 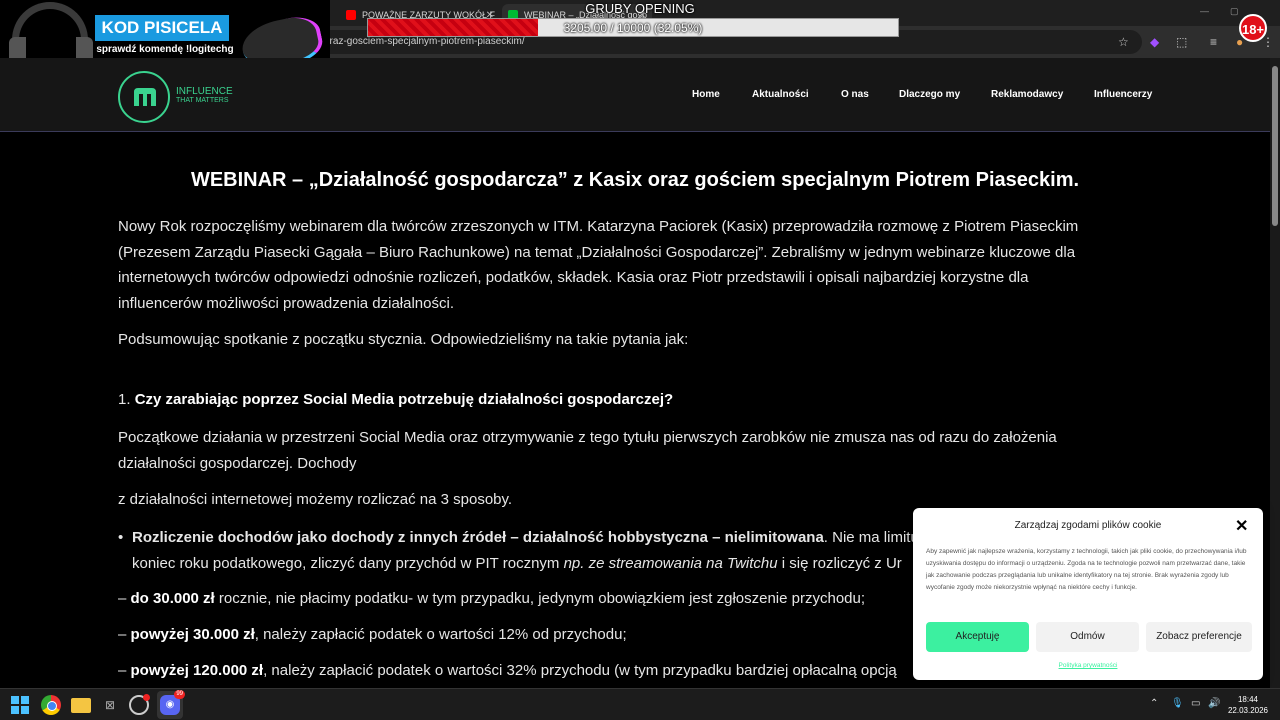 I want to click on star-icon: ☆, so click(x=1123, y=42).